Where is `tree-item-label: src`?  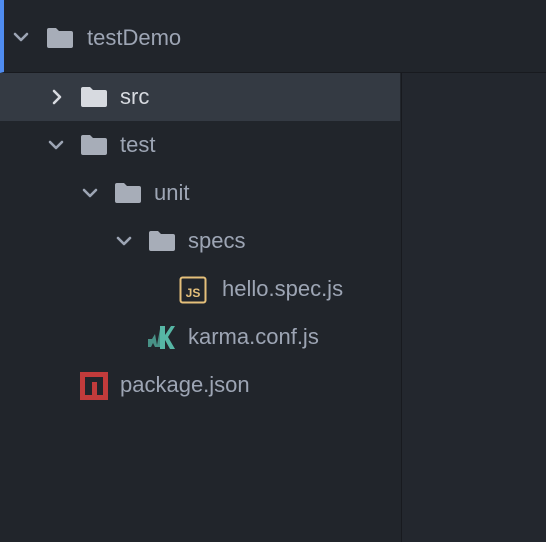
tree-item-label: src is located at coordinates (135, 96).